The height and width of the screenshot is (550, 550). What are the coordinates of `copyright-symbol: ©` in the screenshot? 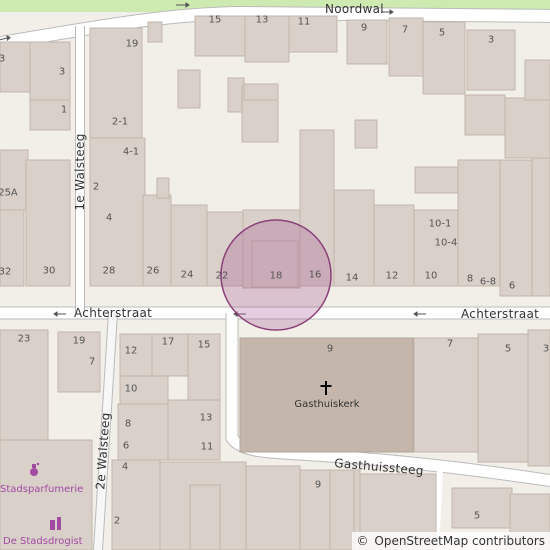 It's located at (362, 541).